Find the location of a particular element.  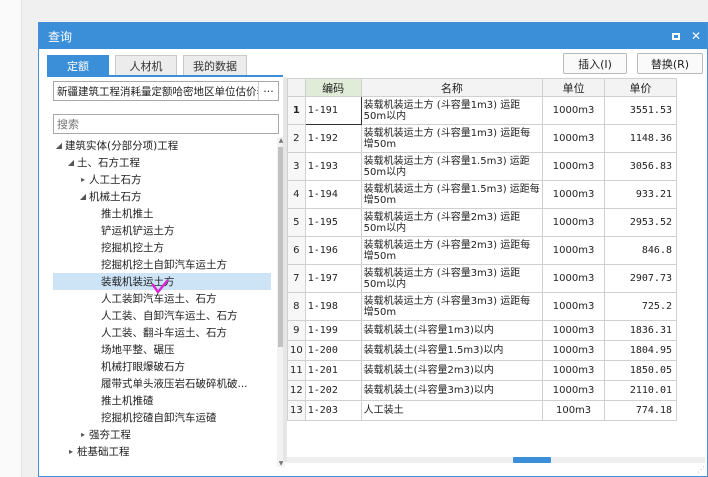

cell-name: 装载机装运土方 (斗容量3m3) 运距每增50m is located at coordinates (452, 306).